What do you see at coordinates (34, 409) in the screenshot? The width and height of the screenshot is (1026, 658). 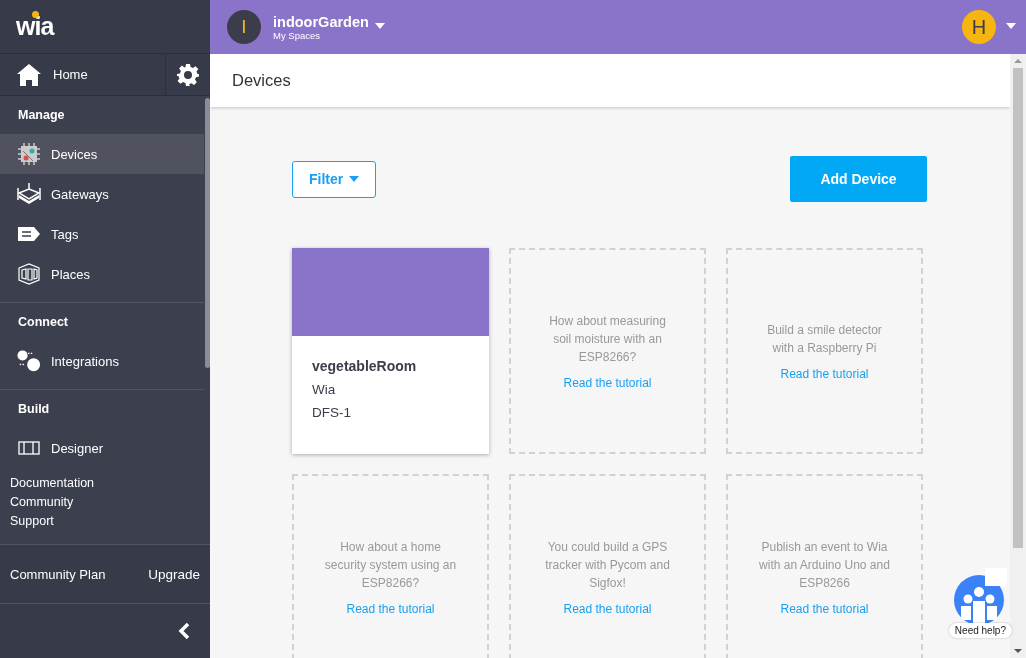 I see `section-heading: Build` at bounding box center [34, 409].